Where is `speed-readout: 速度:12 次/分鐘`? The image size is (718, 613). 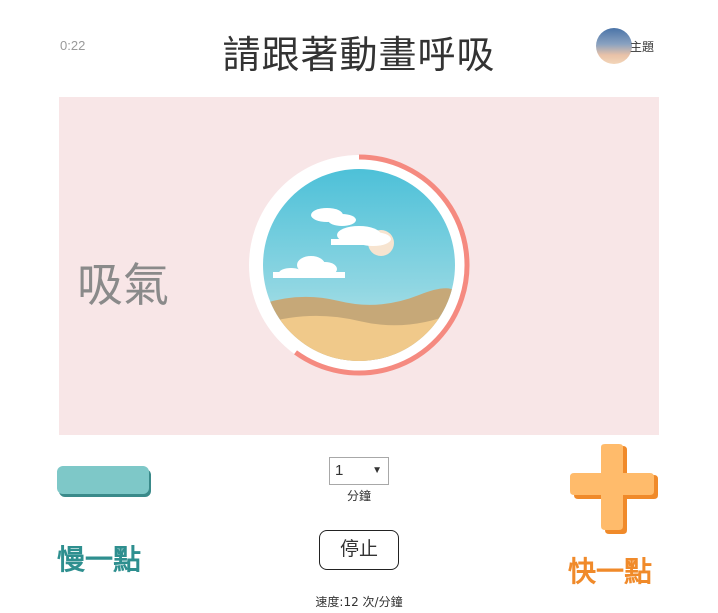 speed-readout: 速度:12 次/分鐘 is located at coordinates (359, 602).